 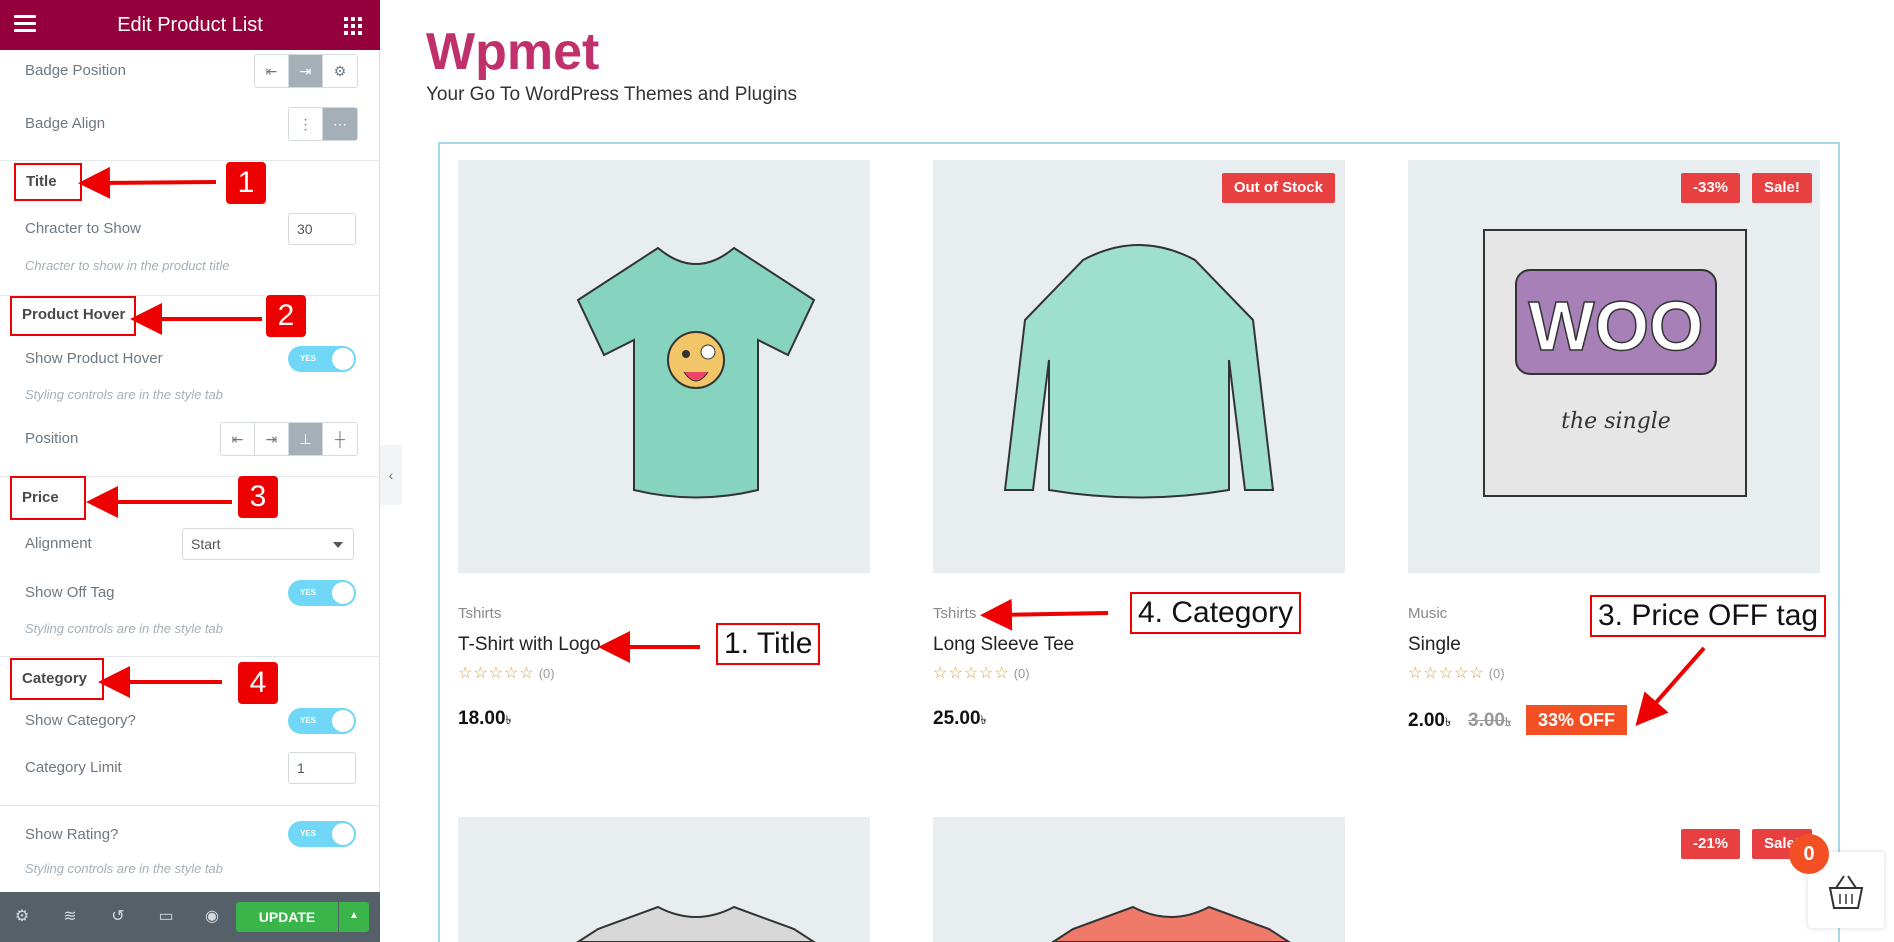 I want to click on panel-title: Edit Product List, so click(x=190, y=25).